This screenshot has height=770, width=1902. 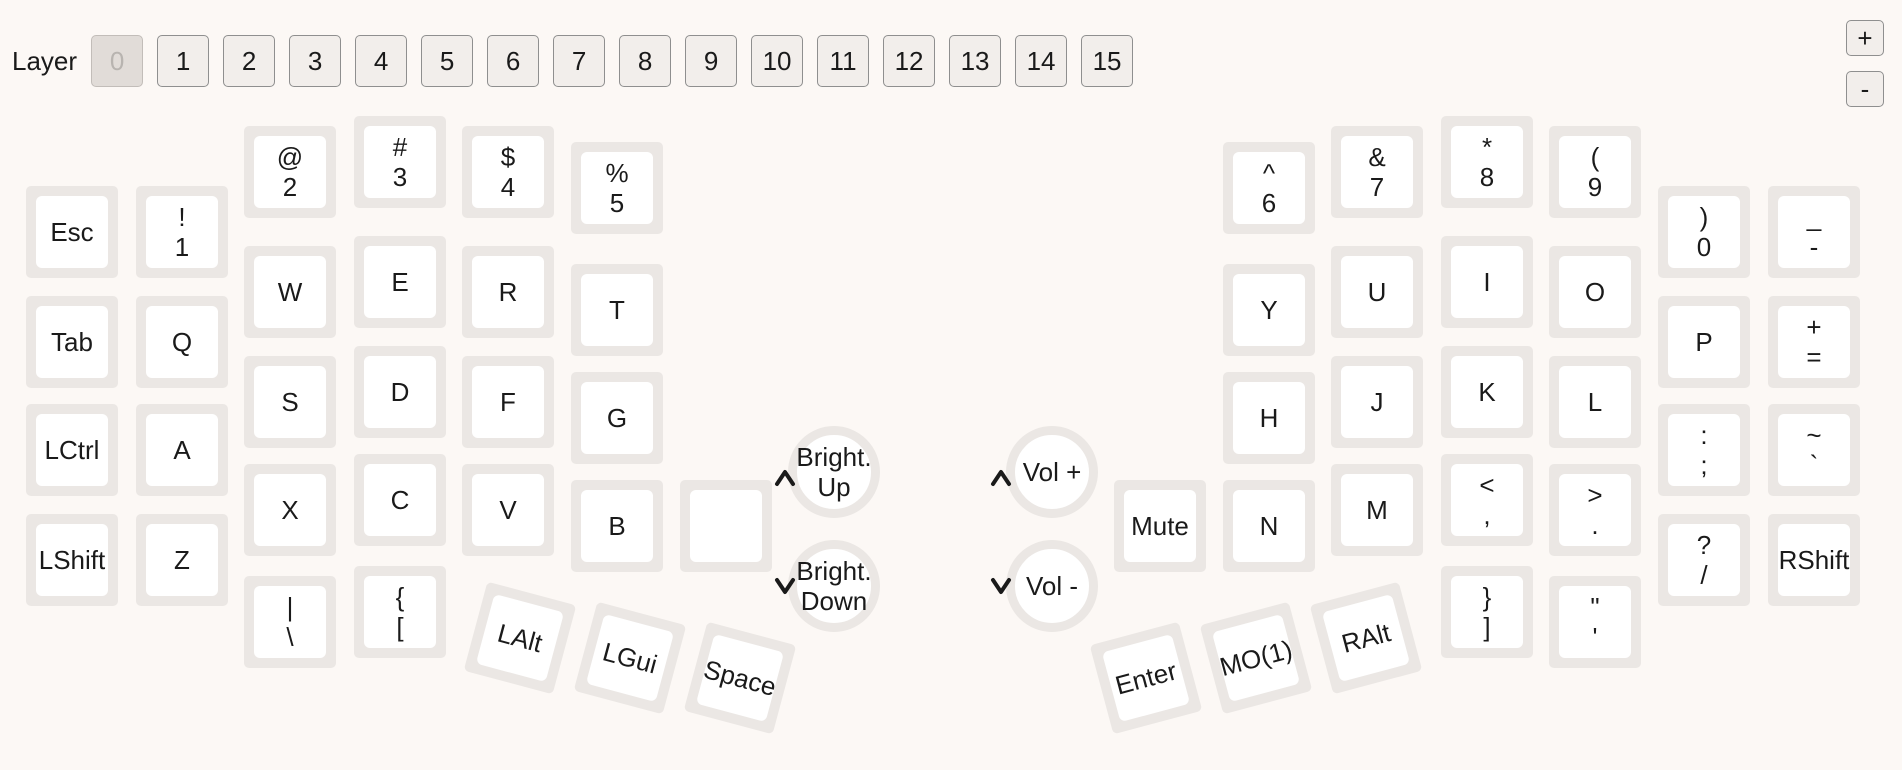 I want to click on key-legend: R, so click(x=508, y=292).